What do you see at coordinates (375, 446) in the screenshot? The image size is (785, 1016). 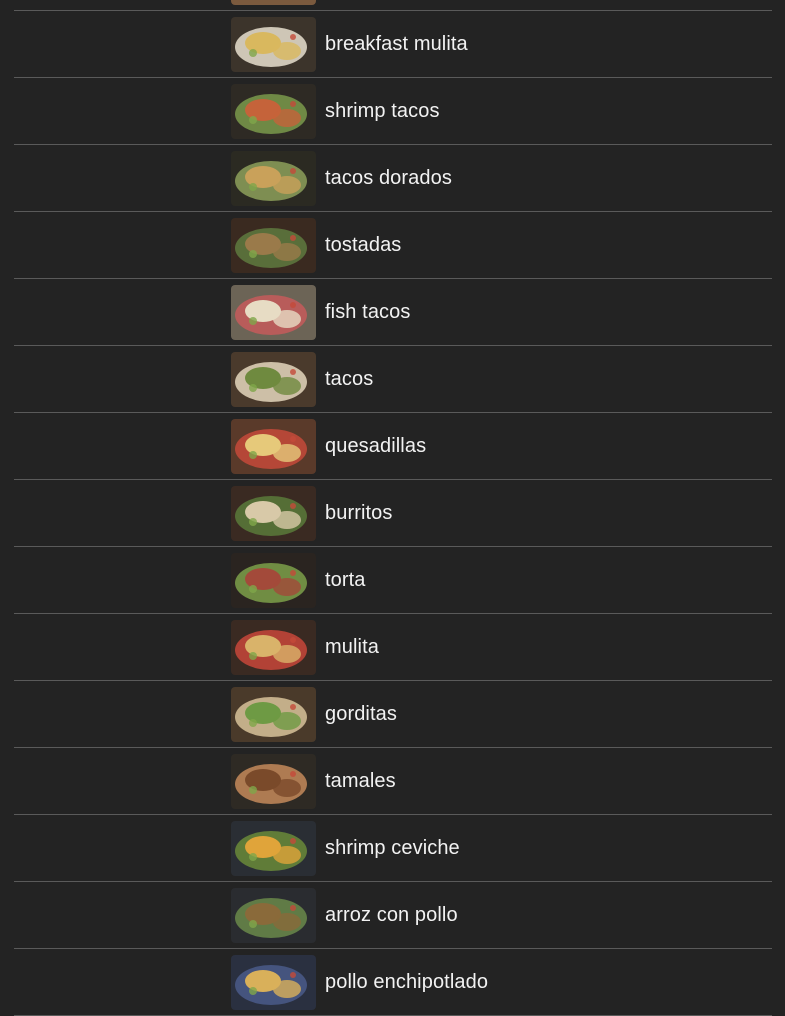 I see `menu-item-label: quesadillas` at bounding box center [375, 446].